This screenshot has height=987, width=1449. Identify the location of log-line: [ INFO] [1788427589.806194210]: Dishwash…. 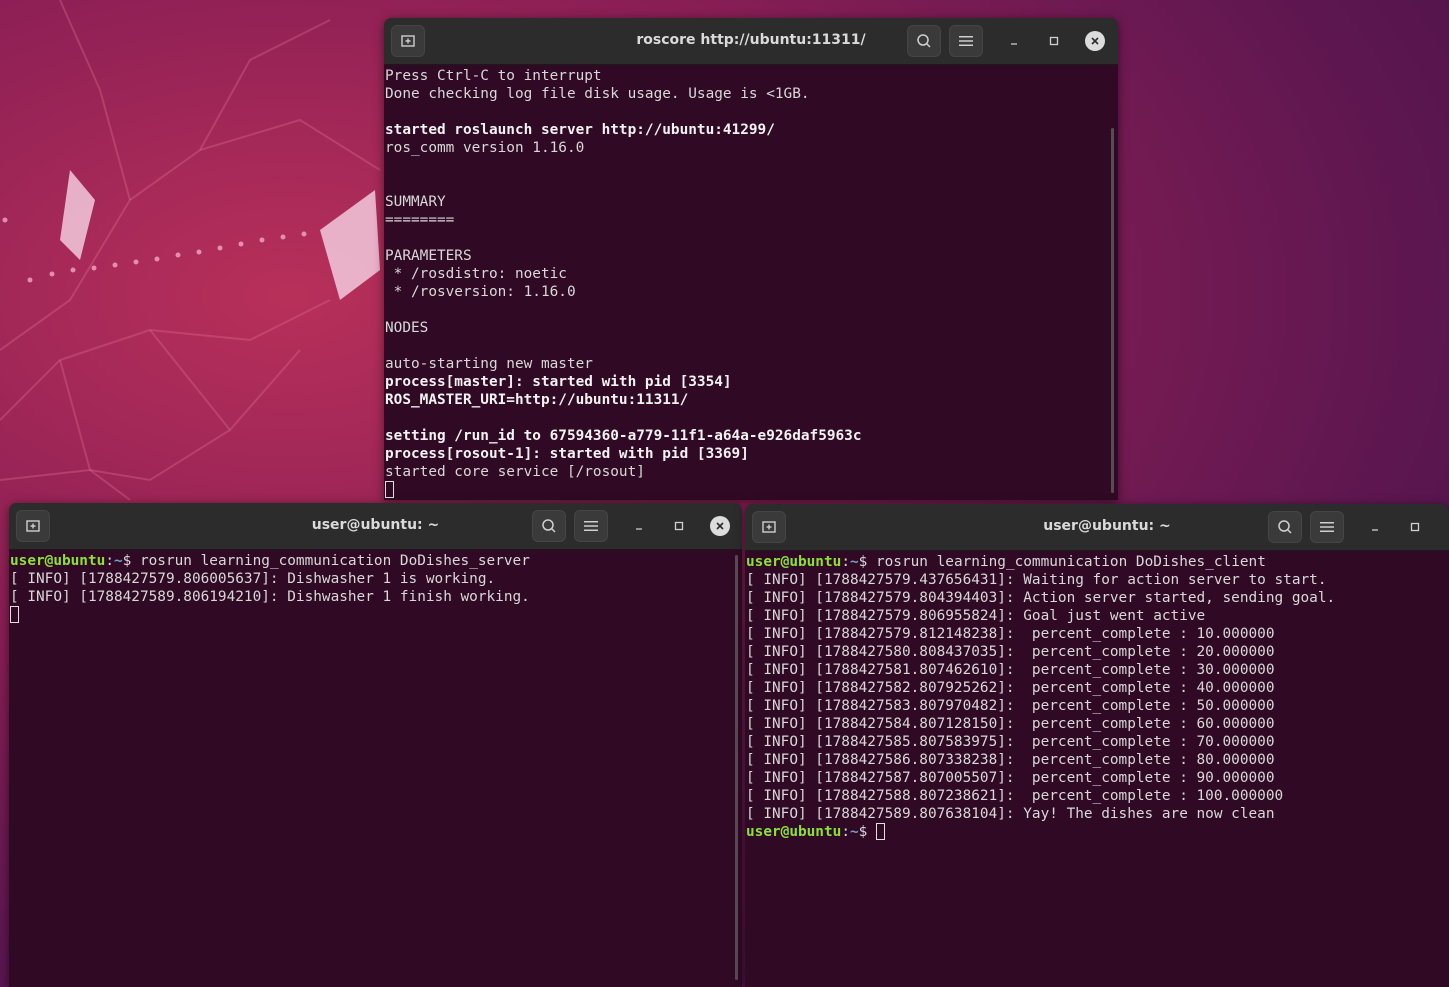
(270, 597).